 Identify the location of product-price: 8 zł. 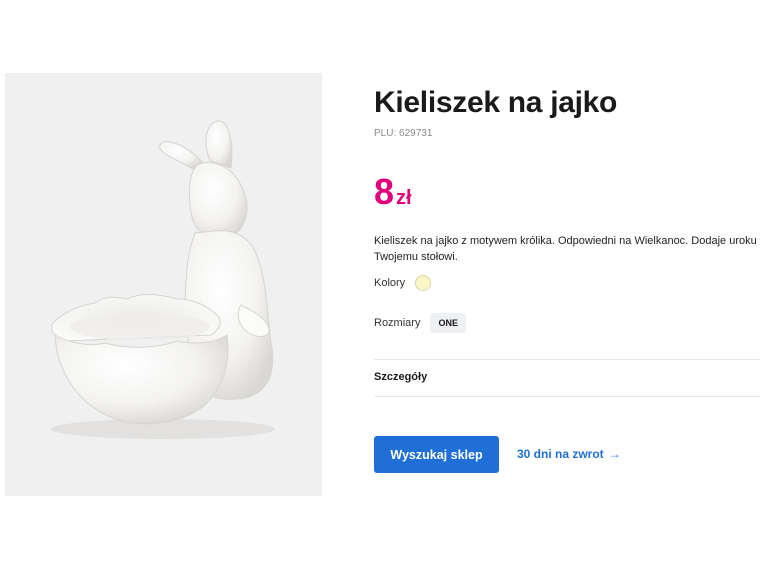
(393, 192).